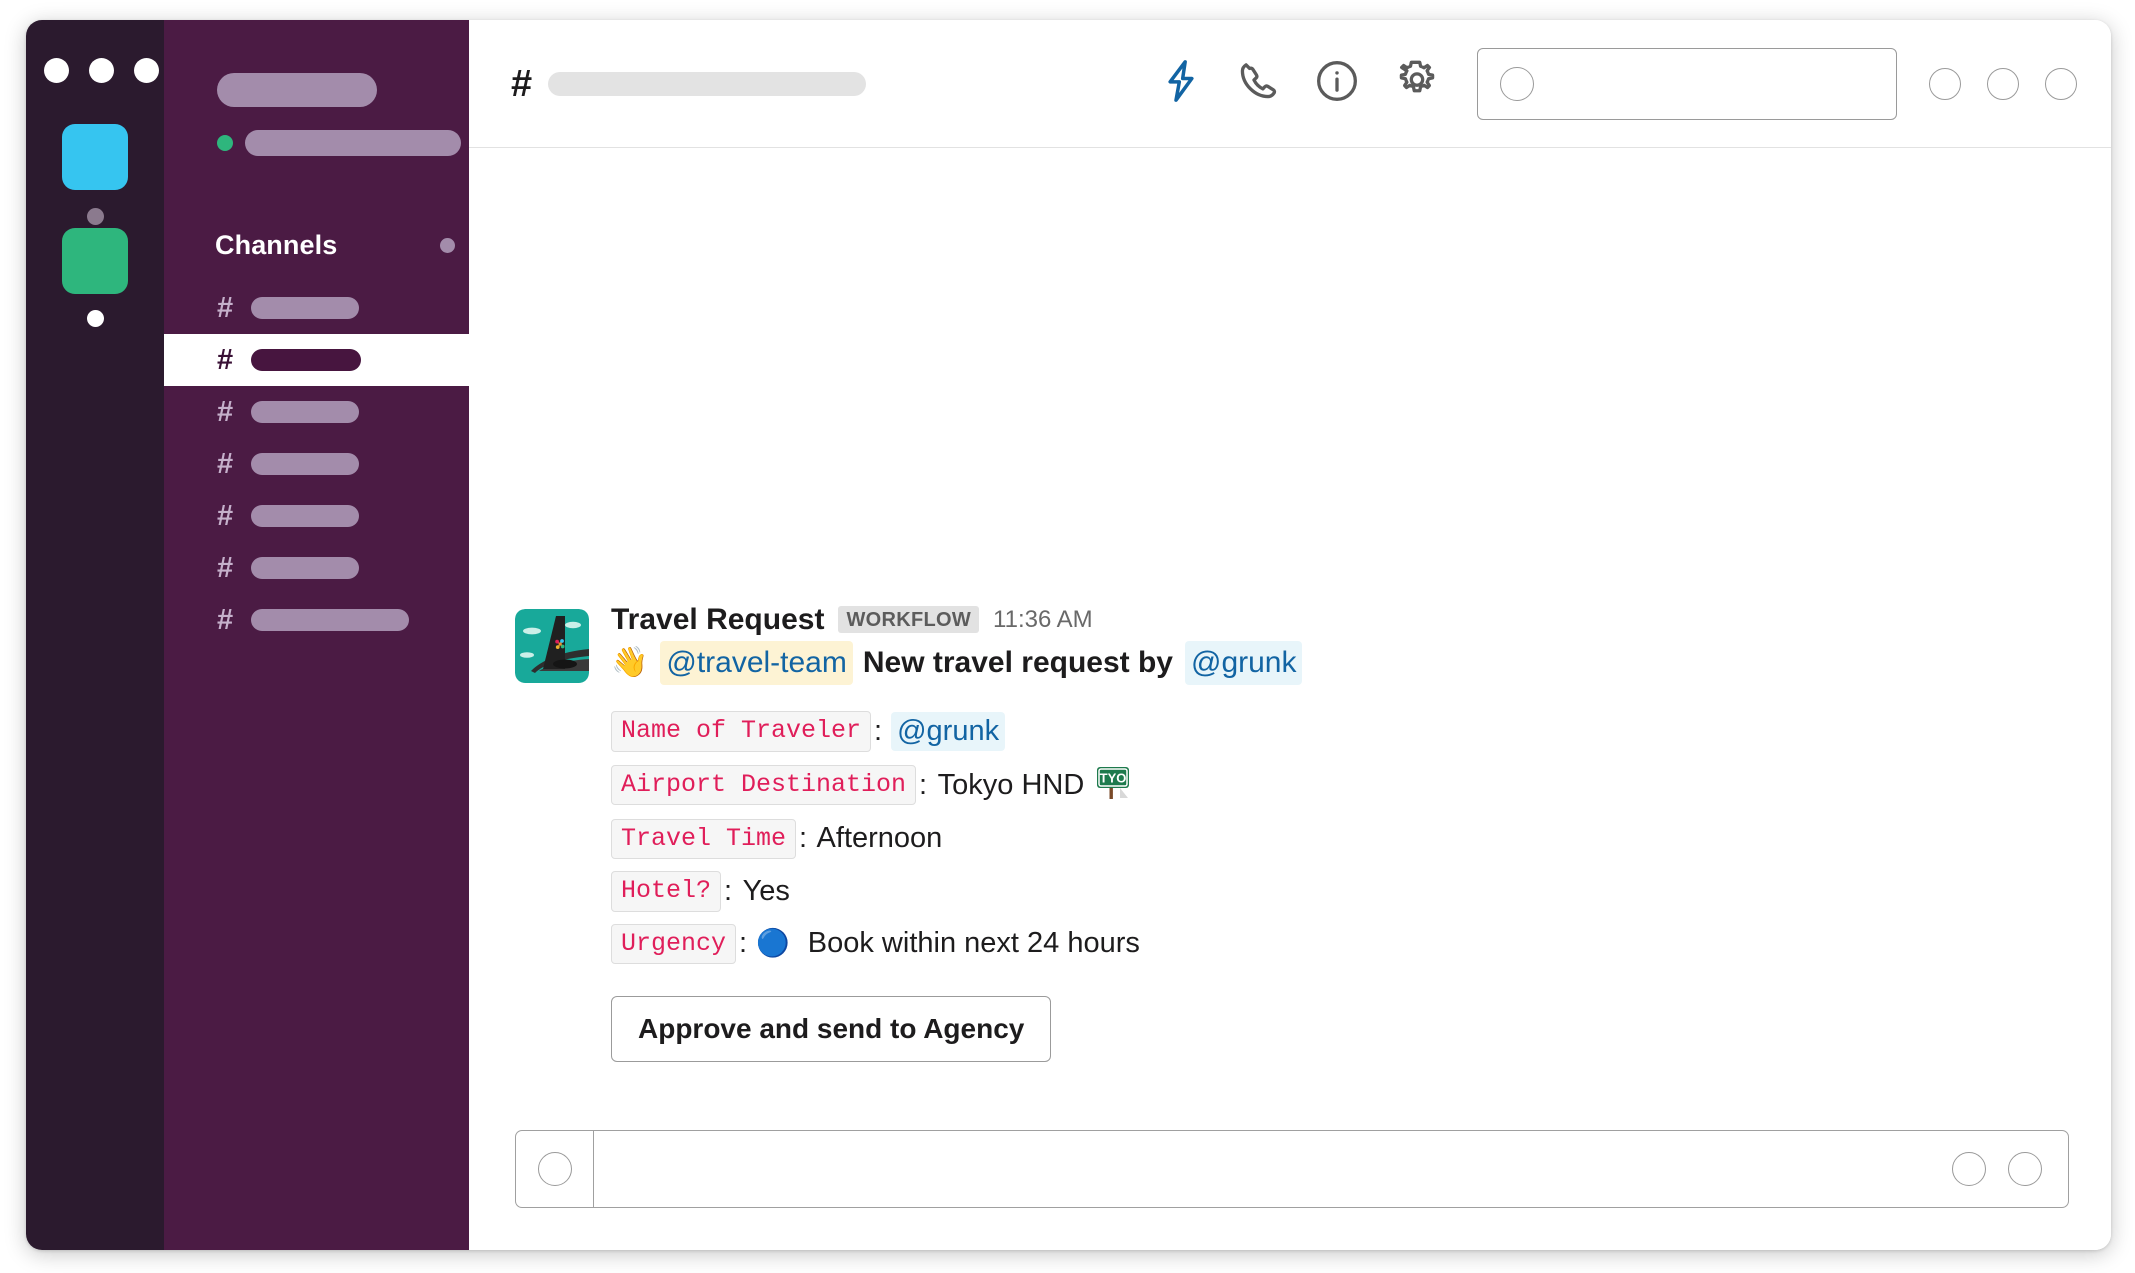  I want to click on user-presence-row, so click(339, 143).